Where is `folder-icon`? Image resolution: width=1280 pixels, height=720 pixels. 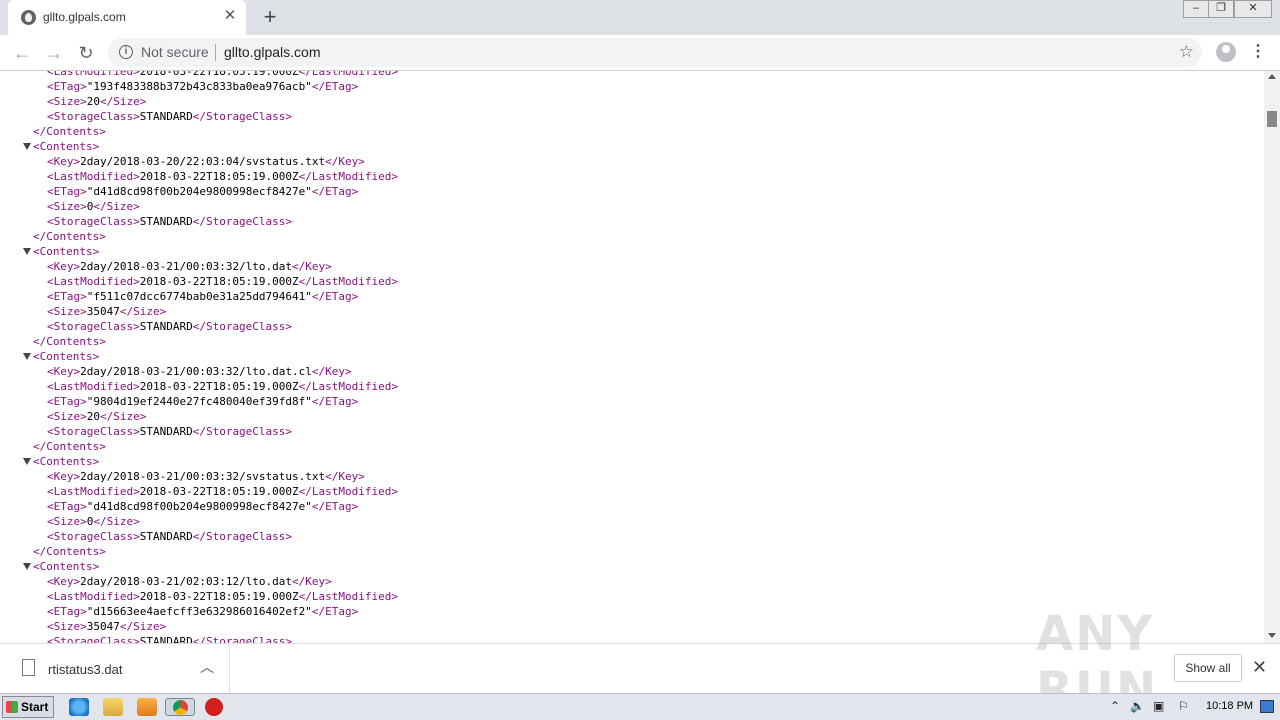 folder-icon is located at coordinates (113, 707).